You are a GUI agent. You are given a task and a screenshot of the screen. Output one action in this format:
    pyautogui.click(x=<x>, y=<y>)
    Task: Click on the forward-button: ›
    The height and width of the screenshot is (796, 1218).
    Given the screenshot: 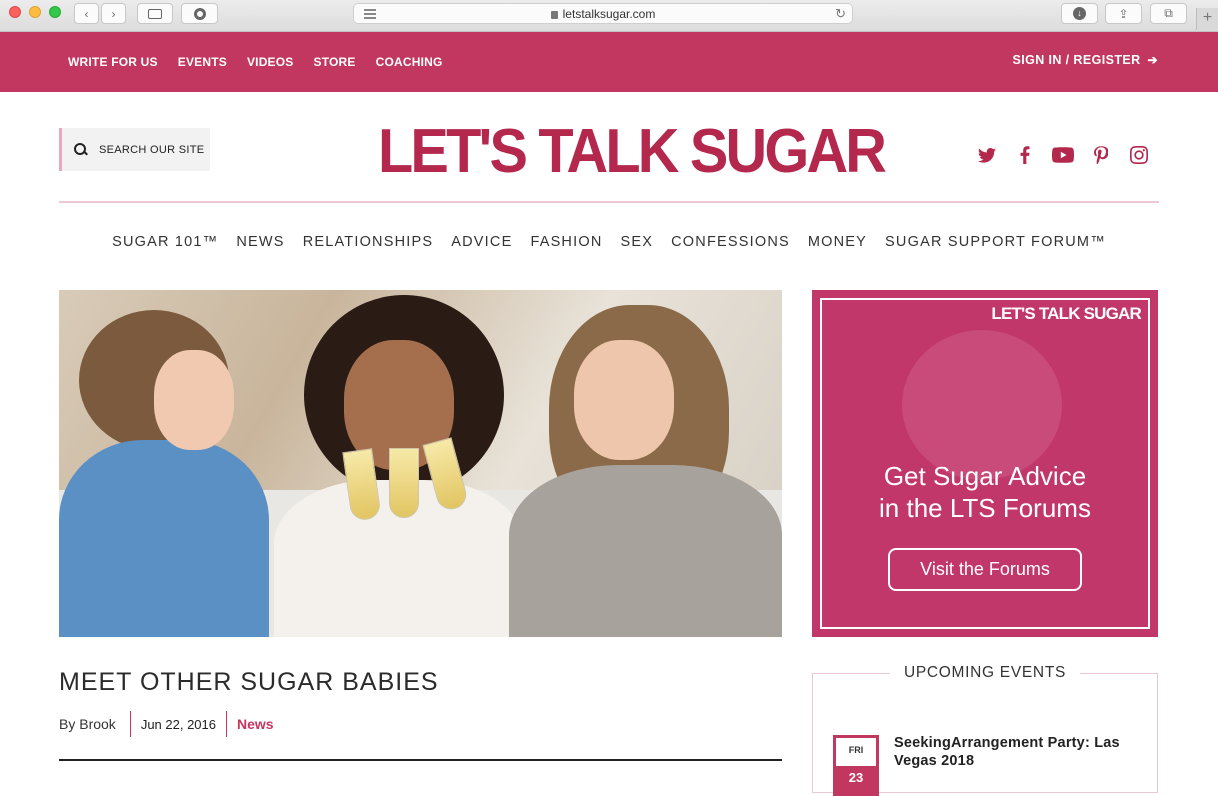 What is the action you would take?
    pyautogui.click(x=113, y=13)
    